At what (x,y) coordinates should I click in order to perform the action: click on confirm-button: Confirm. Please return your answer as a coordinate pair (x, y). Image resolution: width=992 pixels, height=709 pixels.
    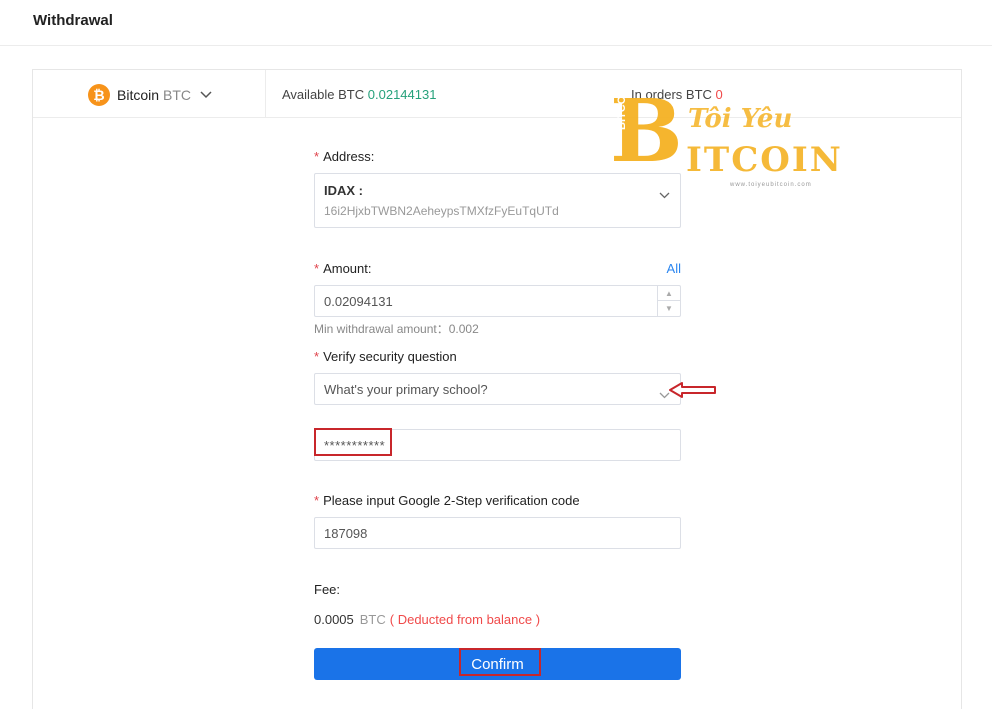
    Looking at the image, I should click on (497, 664).